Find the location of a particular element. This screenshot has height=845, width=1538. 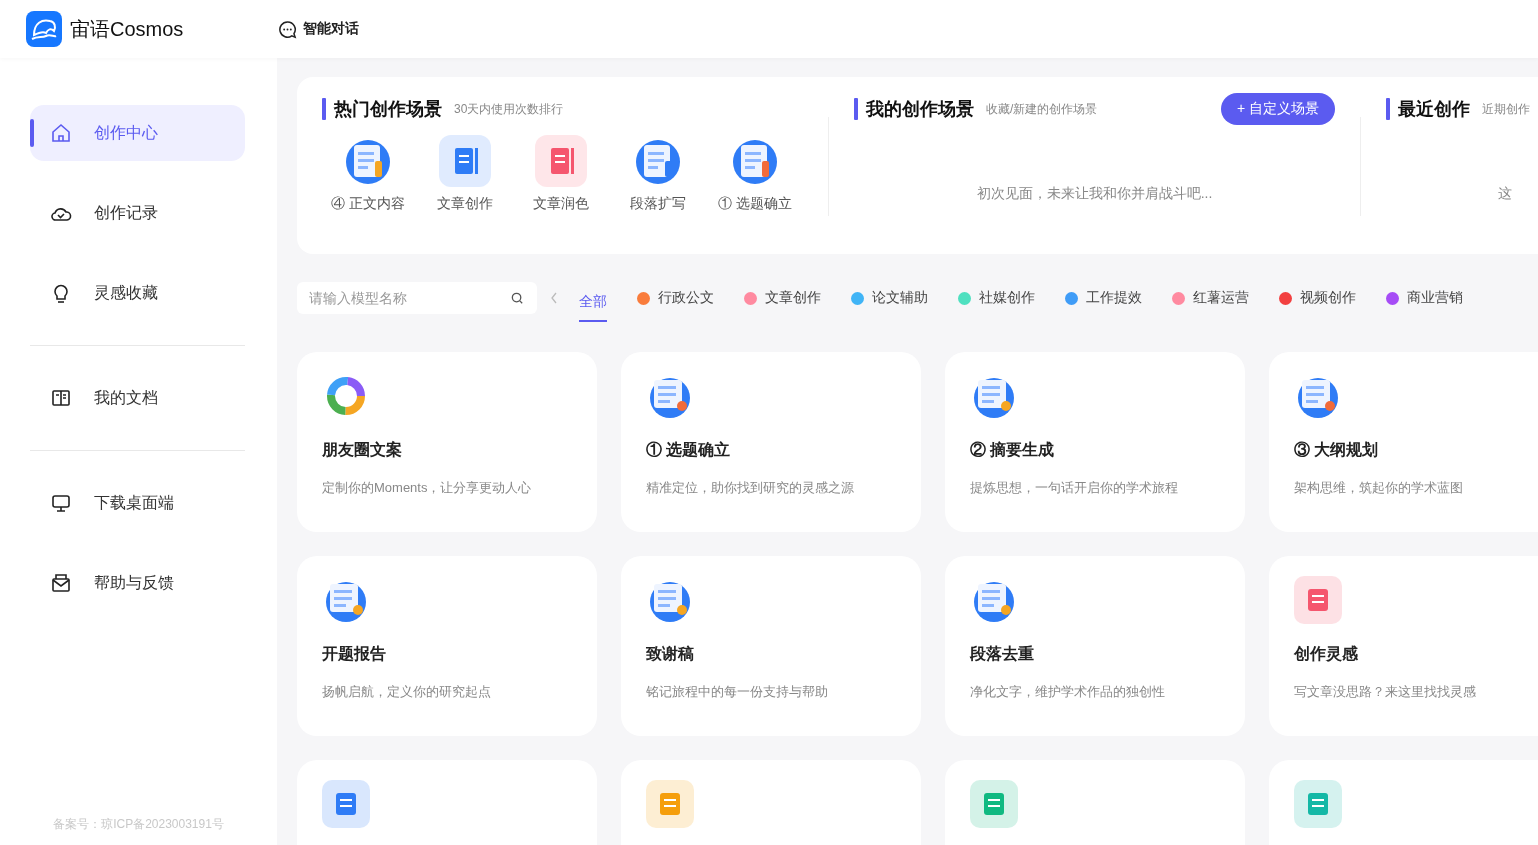

card-description: 定制你的Moments，让分享更动人心 is located at coordinates (427, 488).